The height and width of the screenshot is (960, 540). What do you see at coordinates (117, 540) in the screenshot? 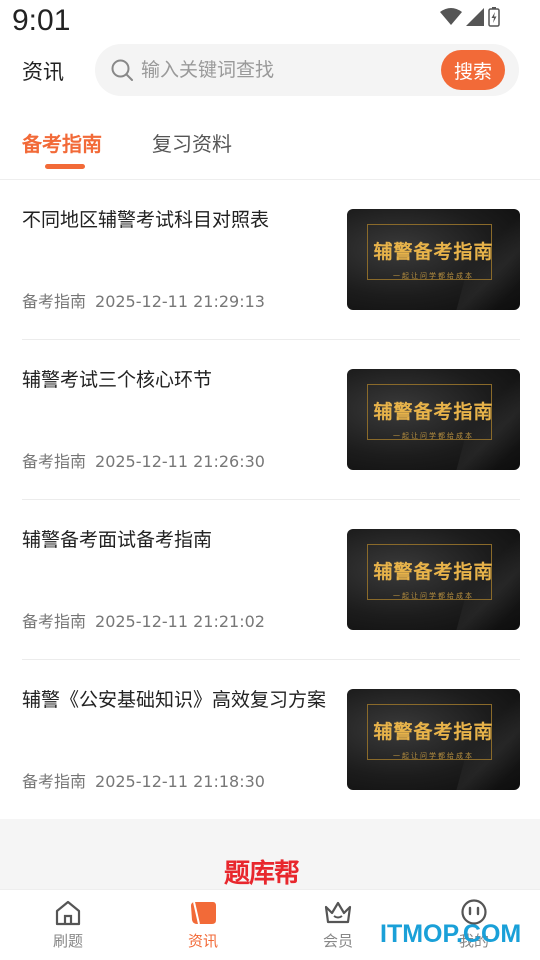
I see `article-title: 辅警备考面试备考指南` at bounding box center [117, 540].